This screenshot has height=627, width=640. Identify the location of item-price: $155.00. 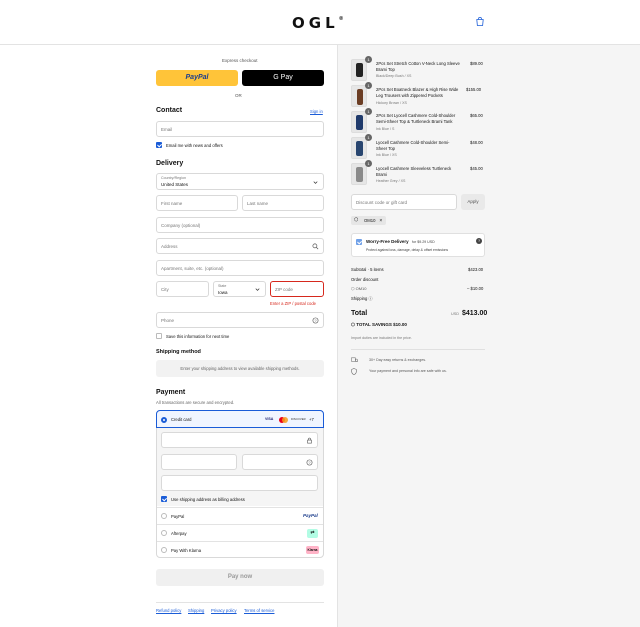
(474, 89).